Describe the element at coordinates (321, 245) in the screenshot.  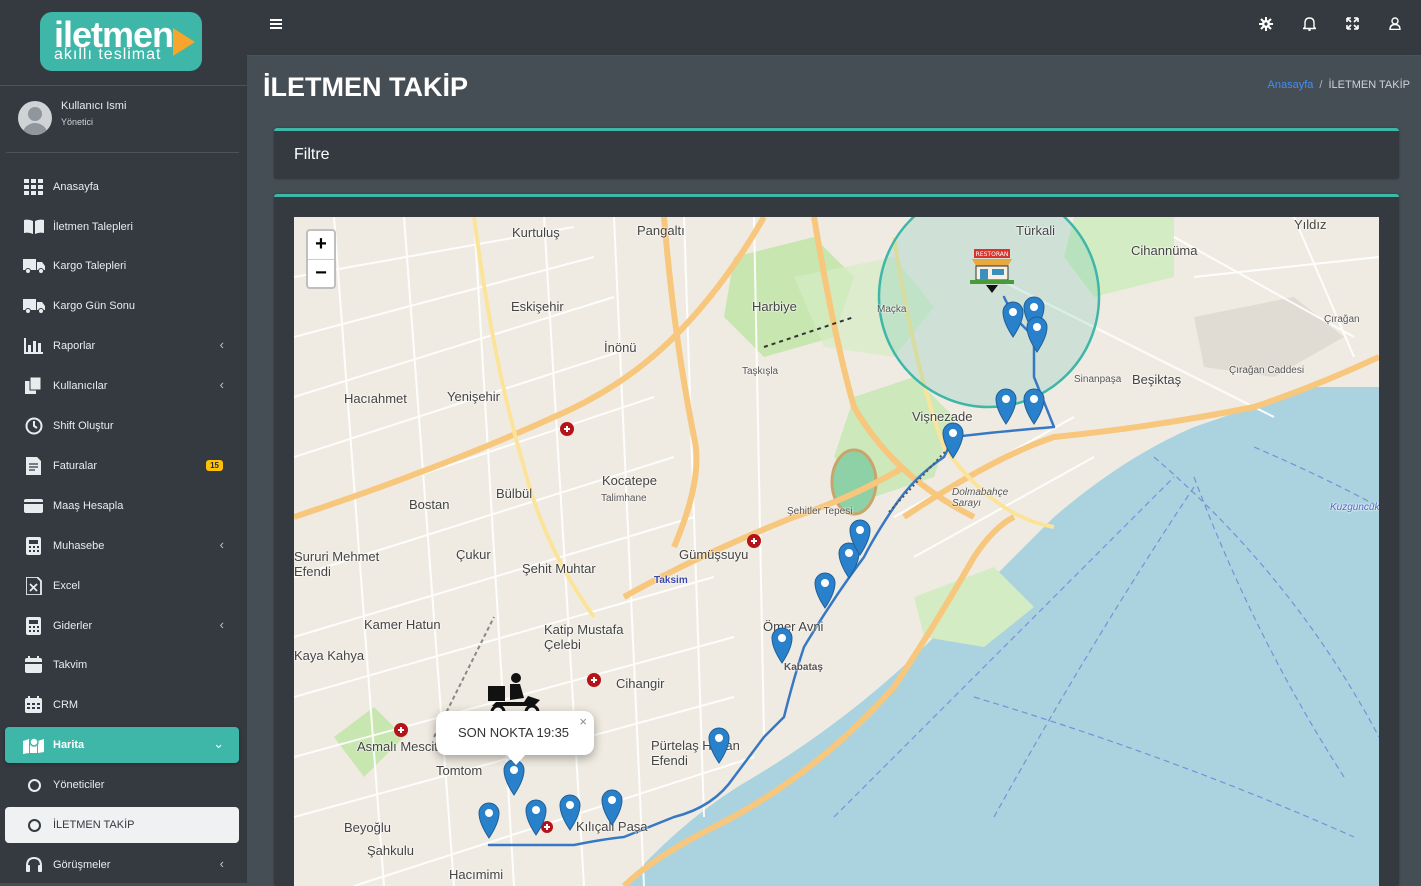
I see `zoom-in-button: +` at that location.